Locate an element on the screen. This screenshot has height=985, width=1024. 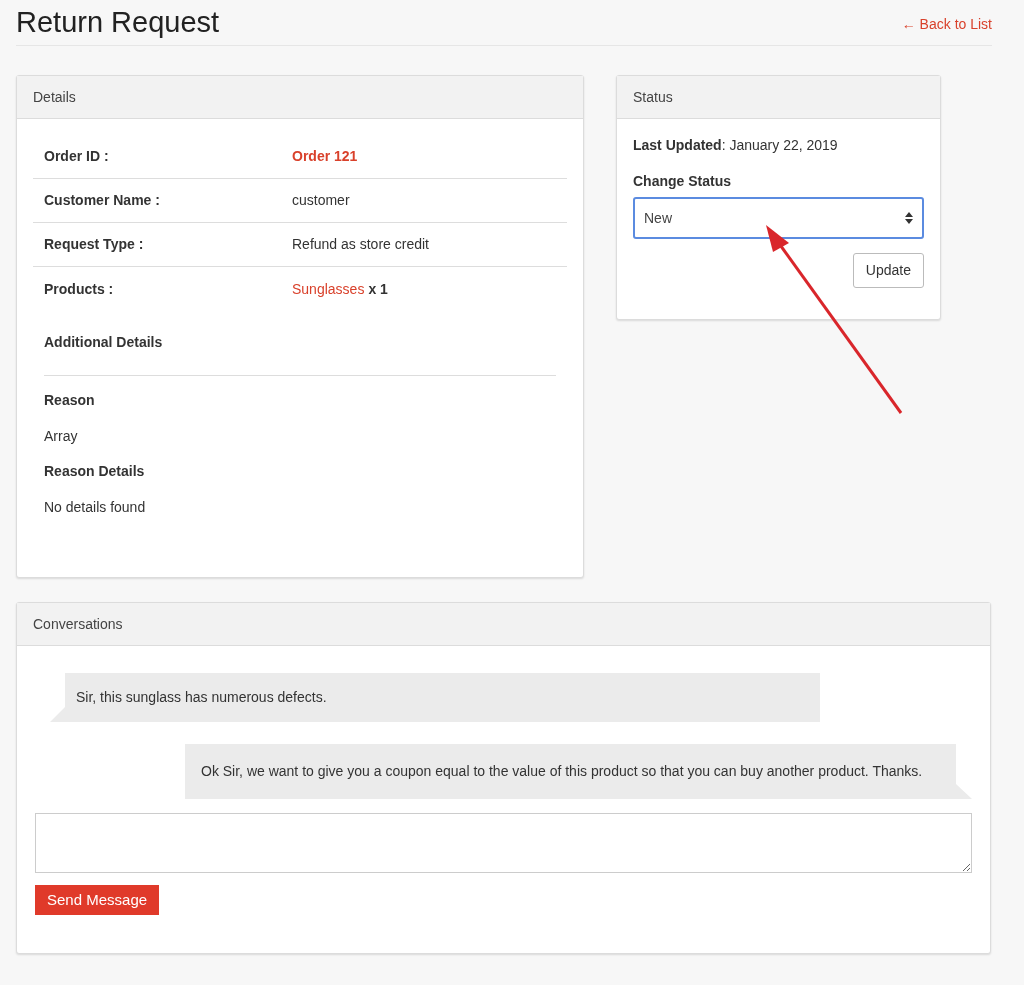
field-label: Reason Details is located at coordinates (95, 471).